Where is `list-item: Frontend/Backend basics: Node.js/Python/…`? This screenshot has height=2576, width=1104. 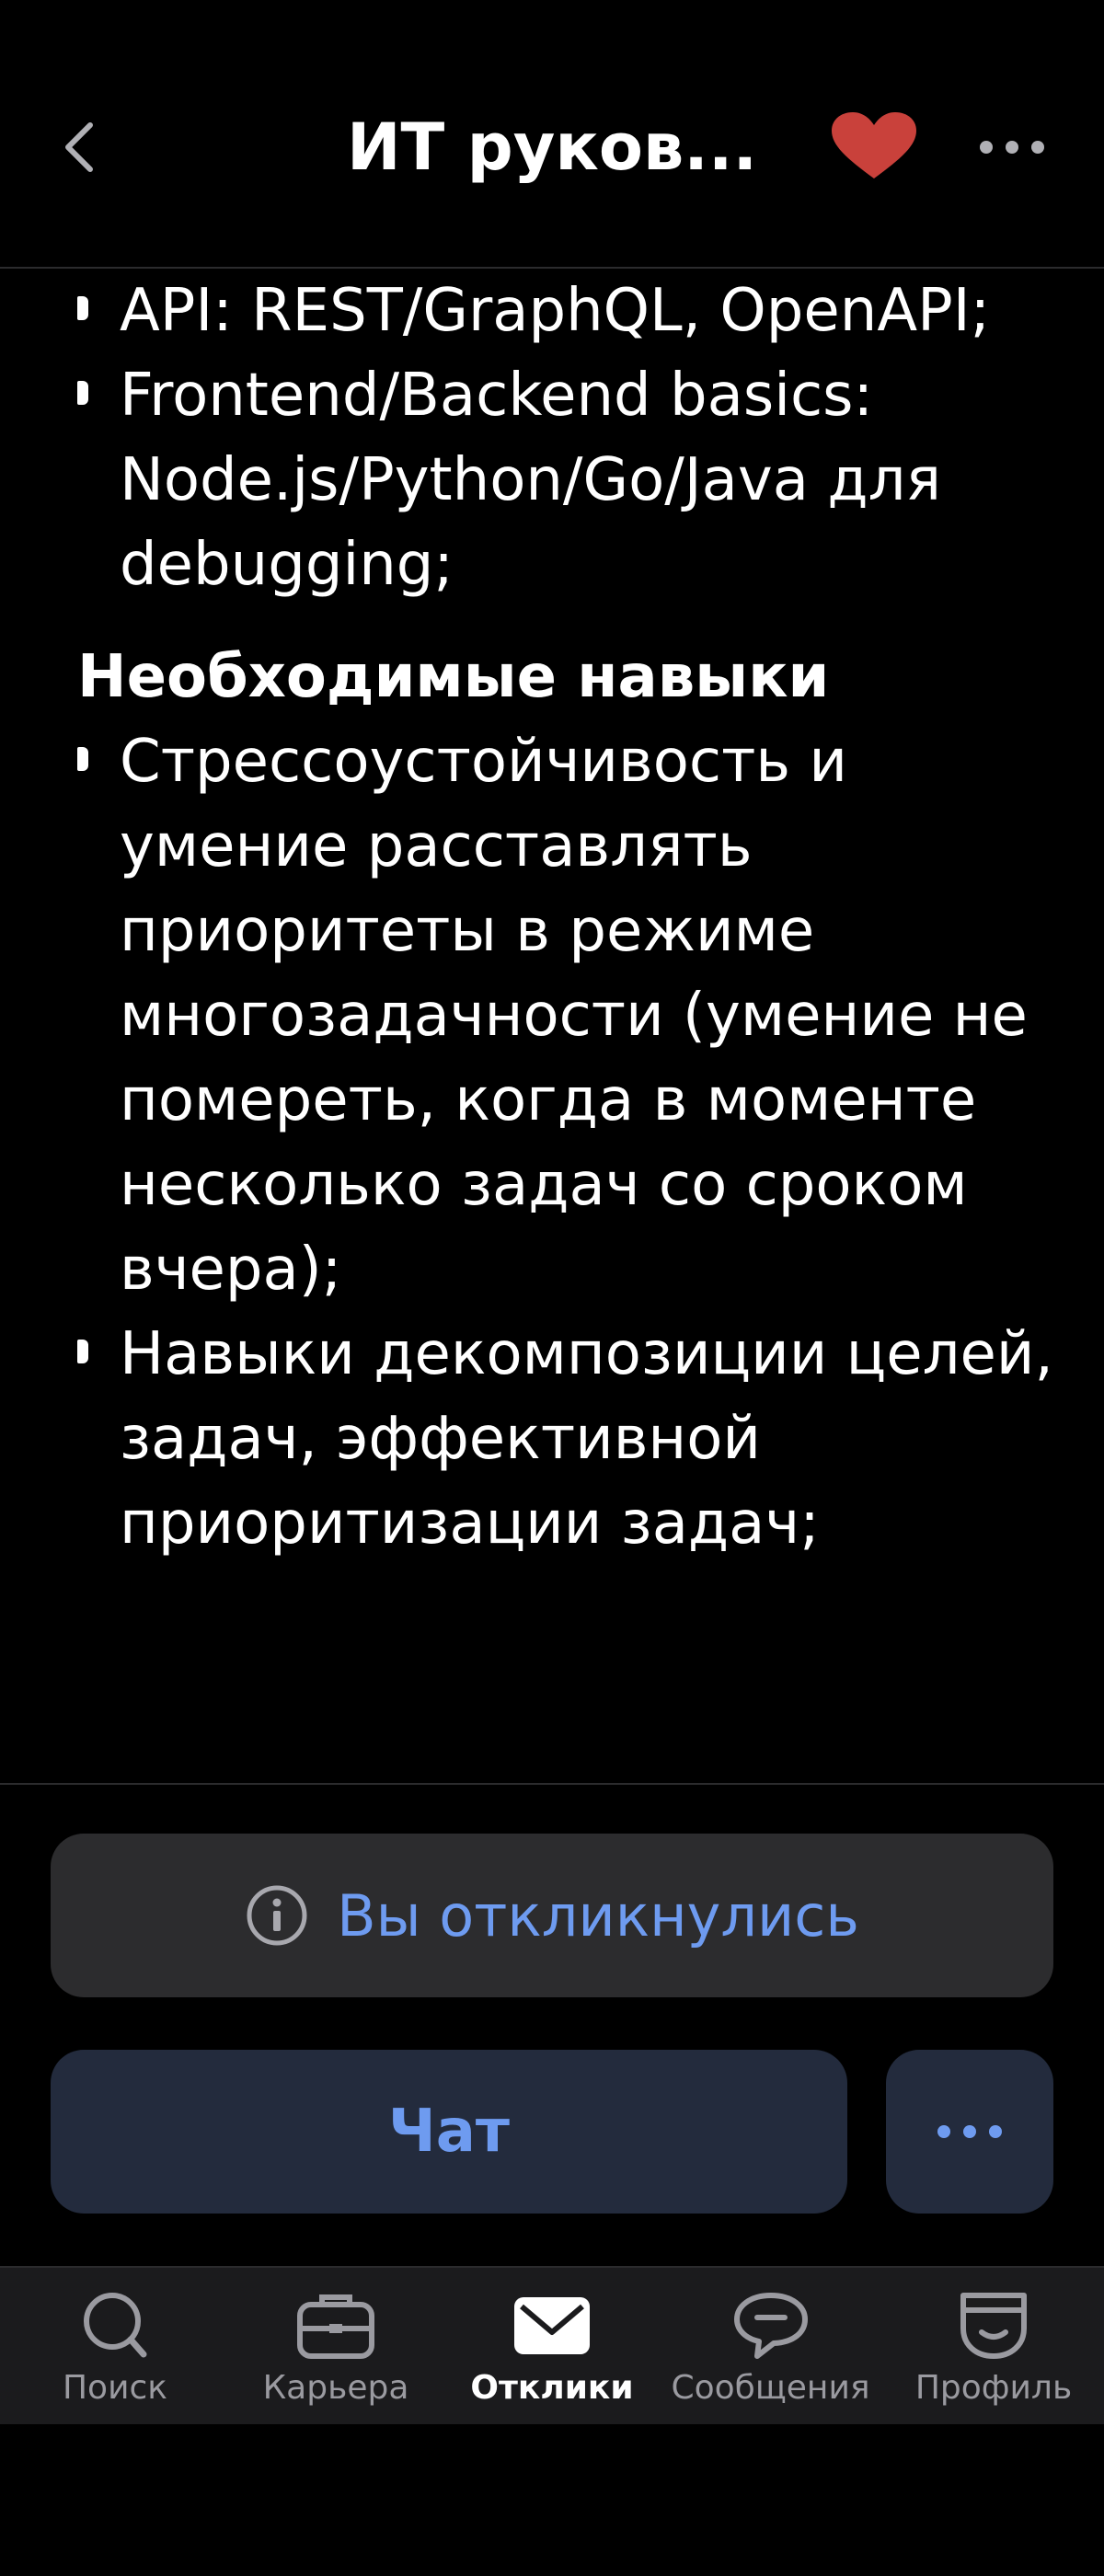
list-item: Frontend/Backend basics: Node.js/Python/… is located at coordinates (552, 480).